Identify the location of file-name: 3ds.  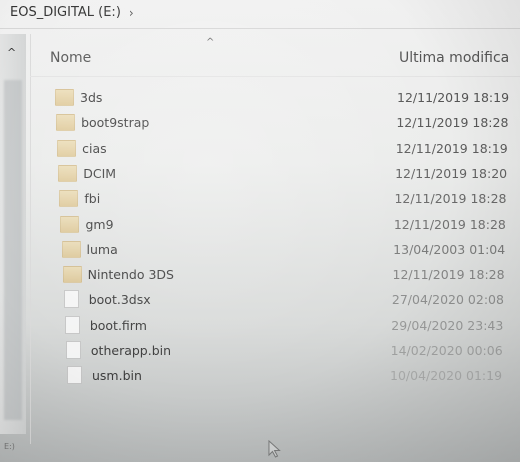
(91, 97).